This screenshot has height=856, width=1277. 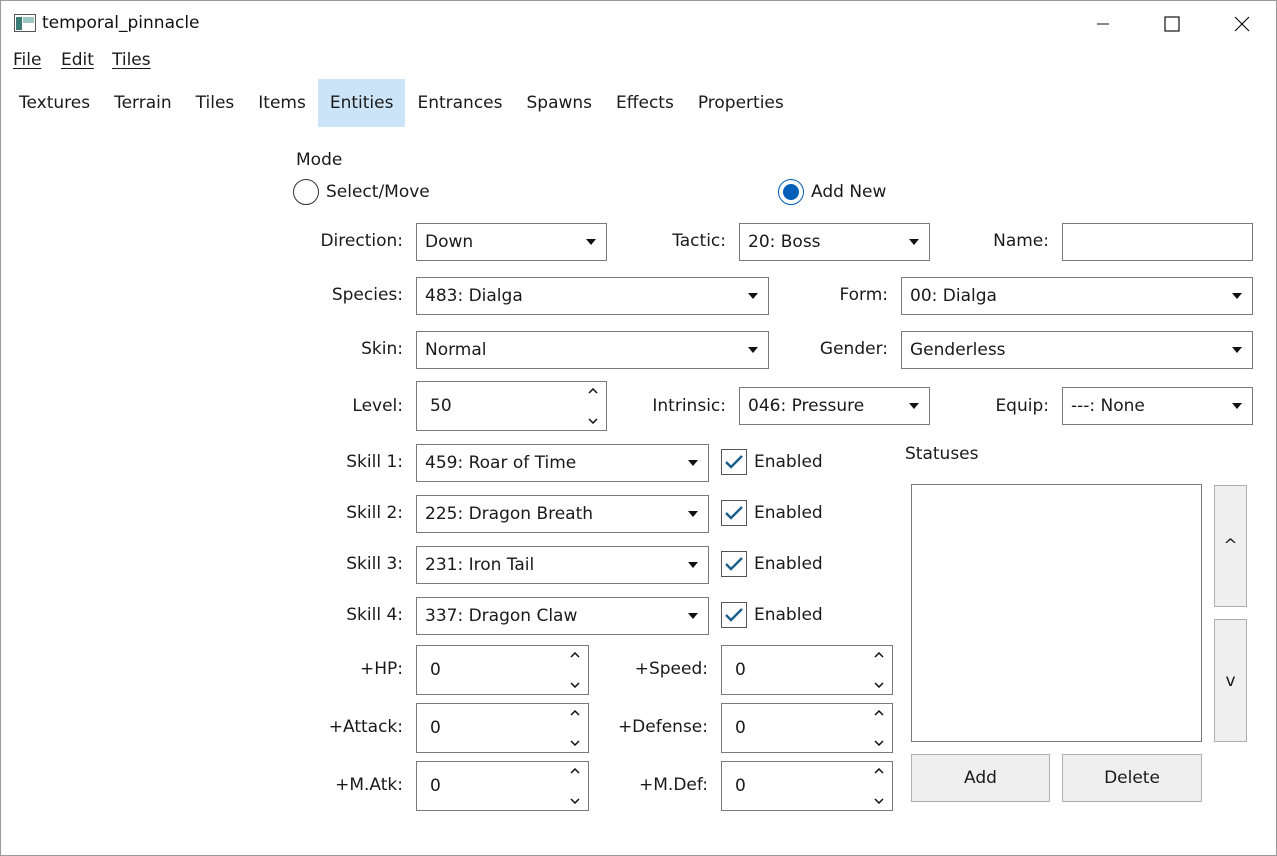 What do you see at coordinates (374, 564) in the screenshot?
I see `skill-3-label: Skill 3:` at bounding box center [374, 564].